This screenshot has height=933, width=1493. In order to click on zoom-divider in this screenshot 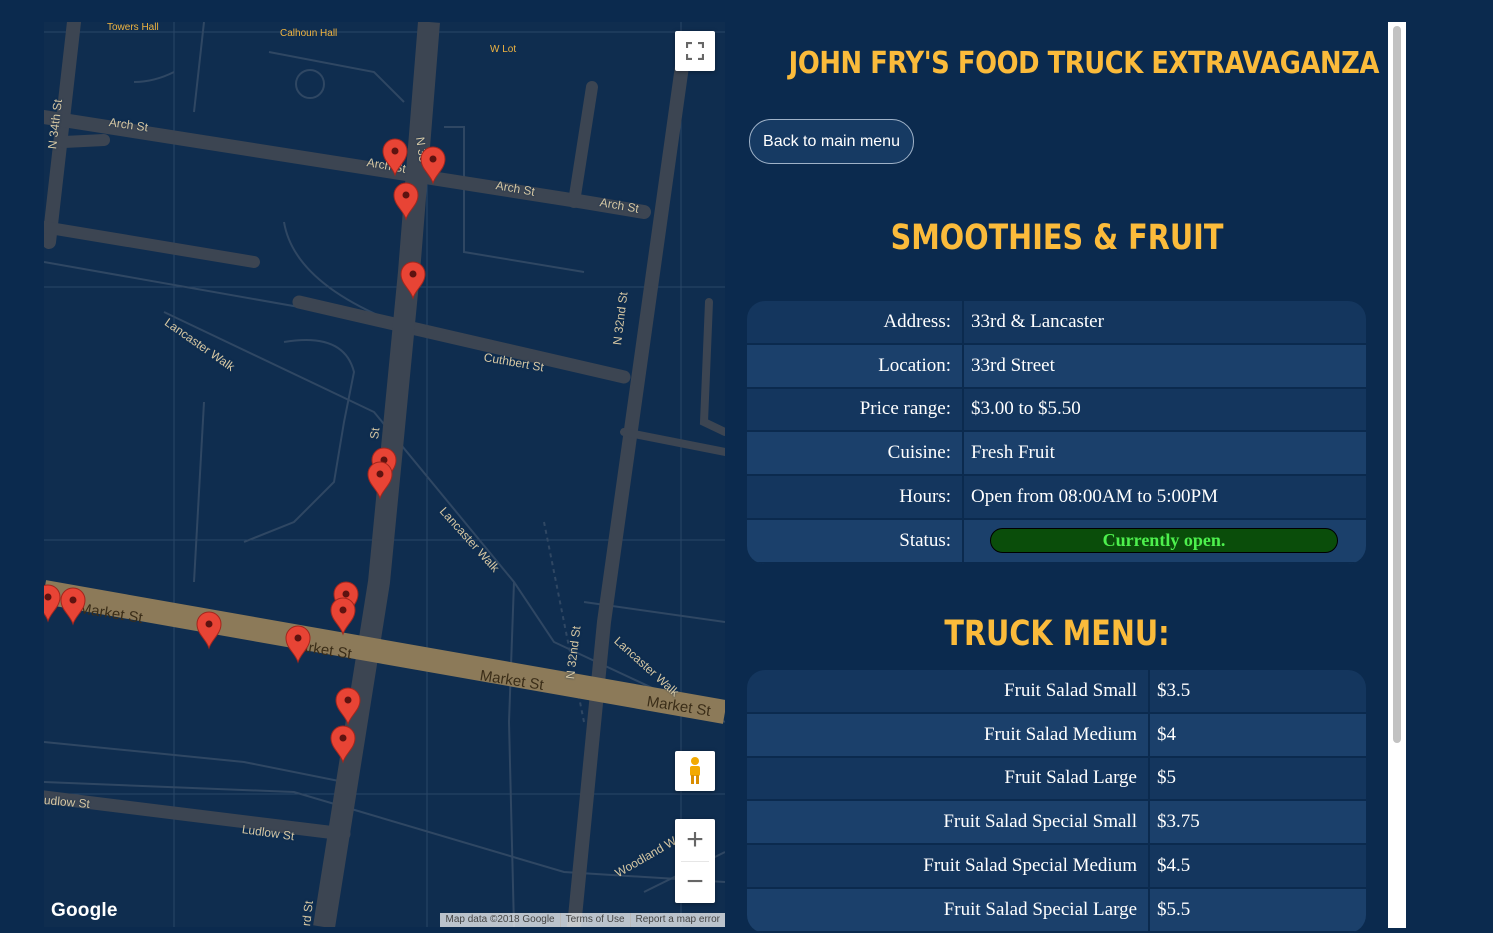, I will do `click(695, 861)`.